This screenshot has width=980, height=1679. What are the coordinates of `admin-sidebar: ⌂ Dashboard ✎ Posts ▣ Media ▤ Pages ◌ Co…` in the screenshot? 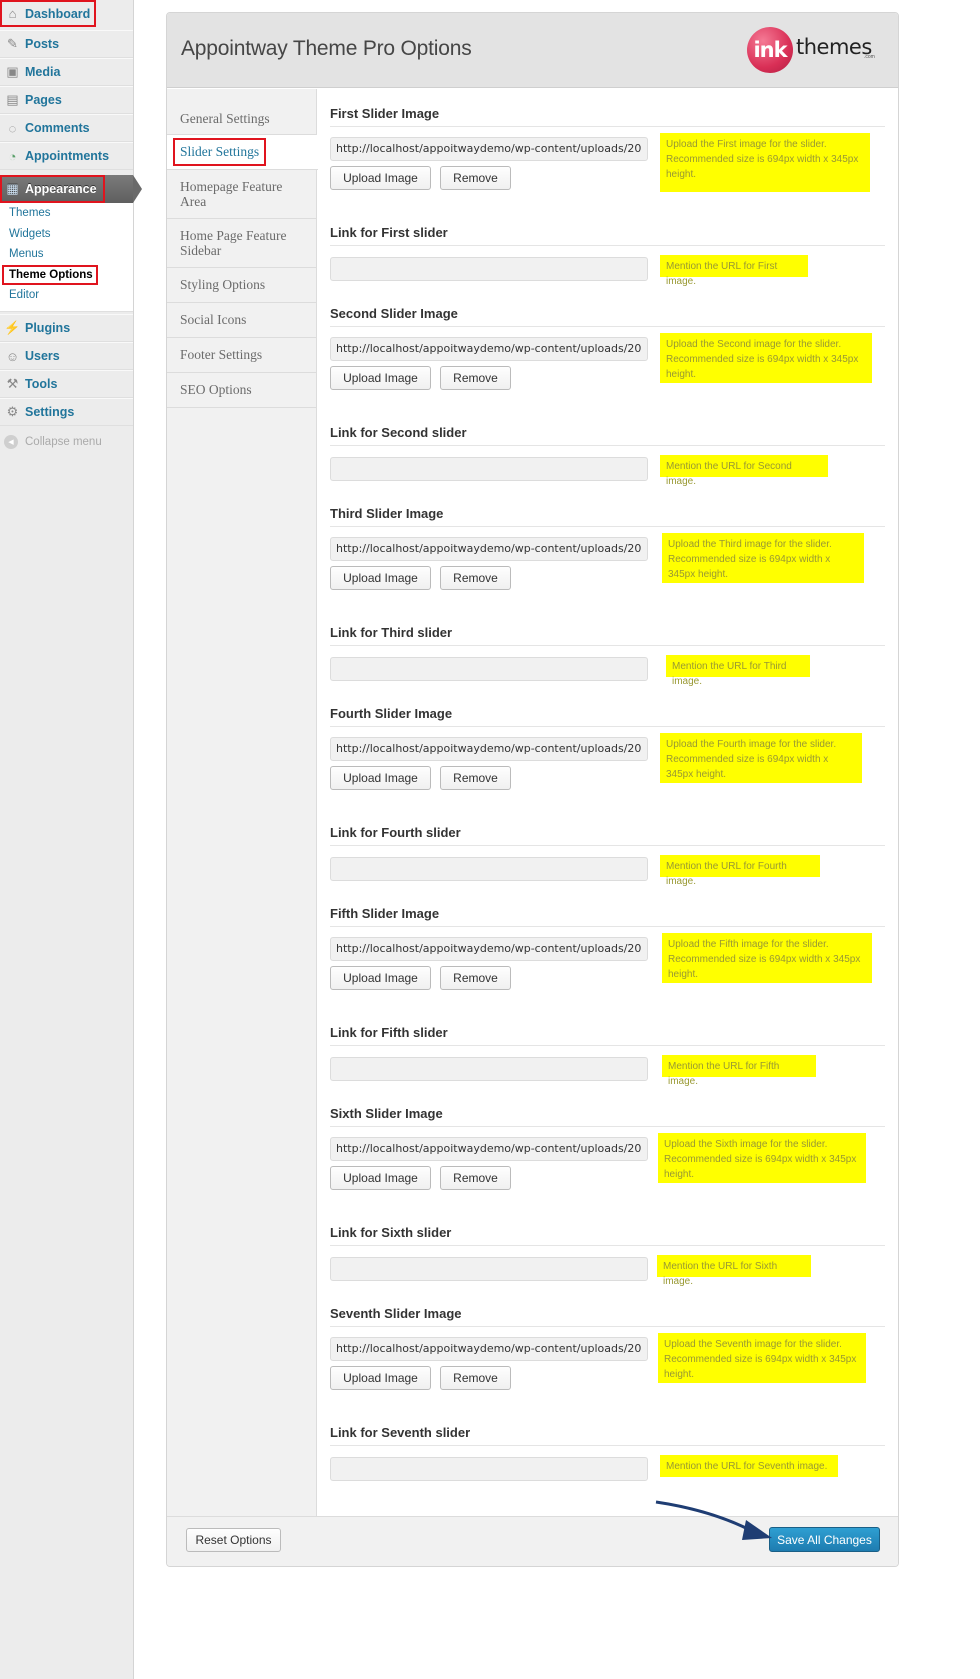 It's located at (71, 839).